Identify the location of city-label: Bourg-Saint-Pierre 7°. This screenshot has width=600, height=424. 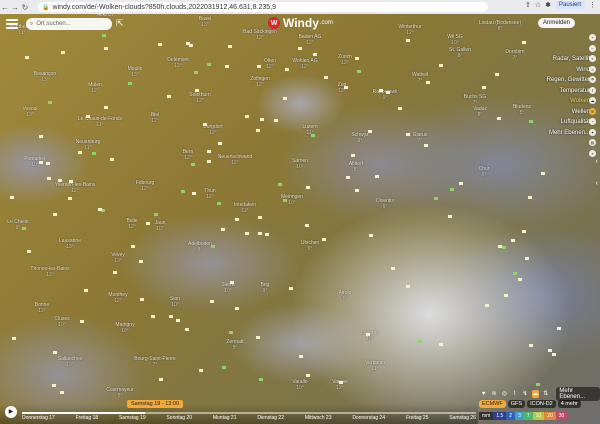
(154, 362).